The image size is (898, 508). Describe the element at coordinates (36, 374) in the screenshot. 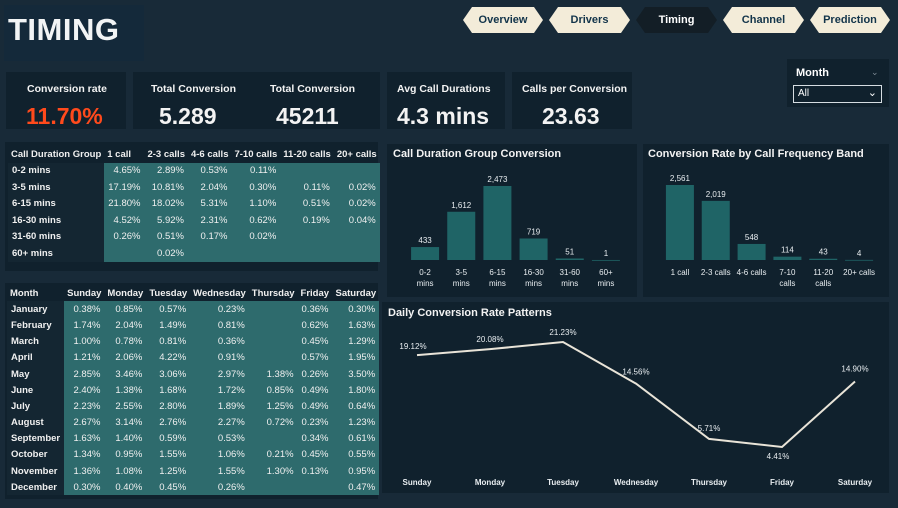

I see `row-header: May` at that location.